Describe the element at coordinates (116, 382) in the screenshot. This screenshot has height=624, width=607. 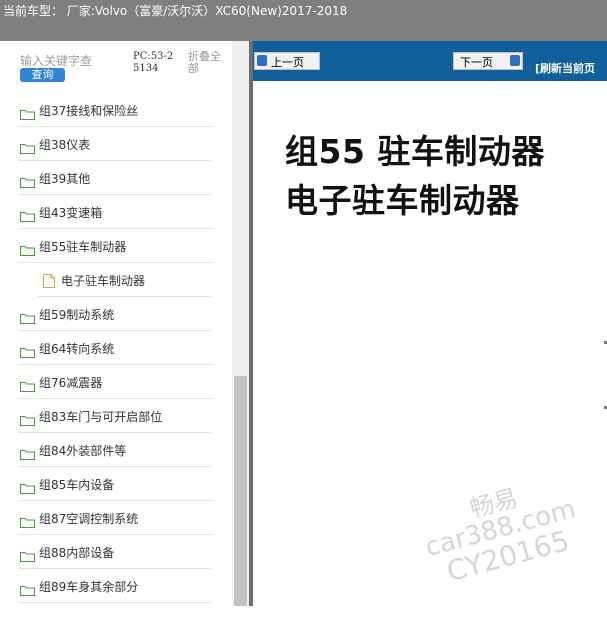
I see `tree-folder-item: 组76减震器` at that location.